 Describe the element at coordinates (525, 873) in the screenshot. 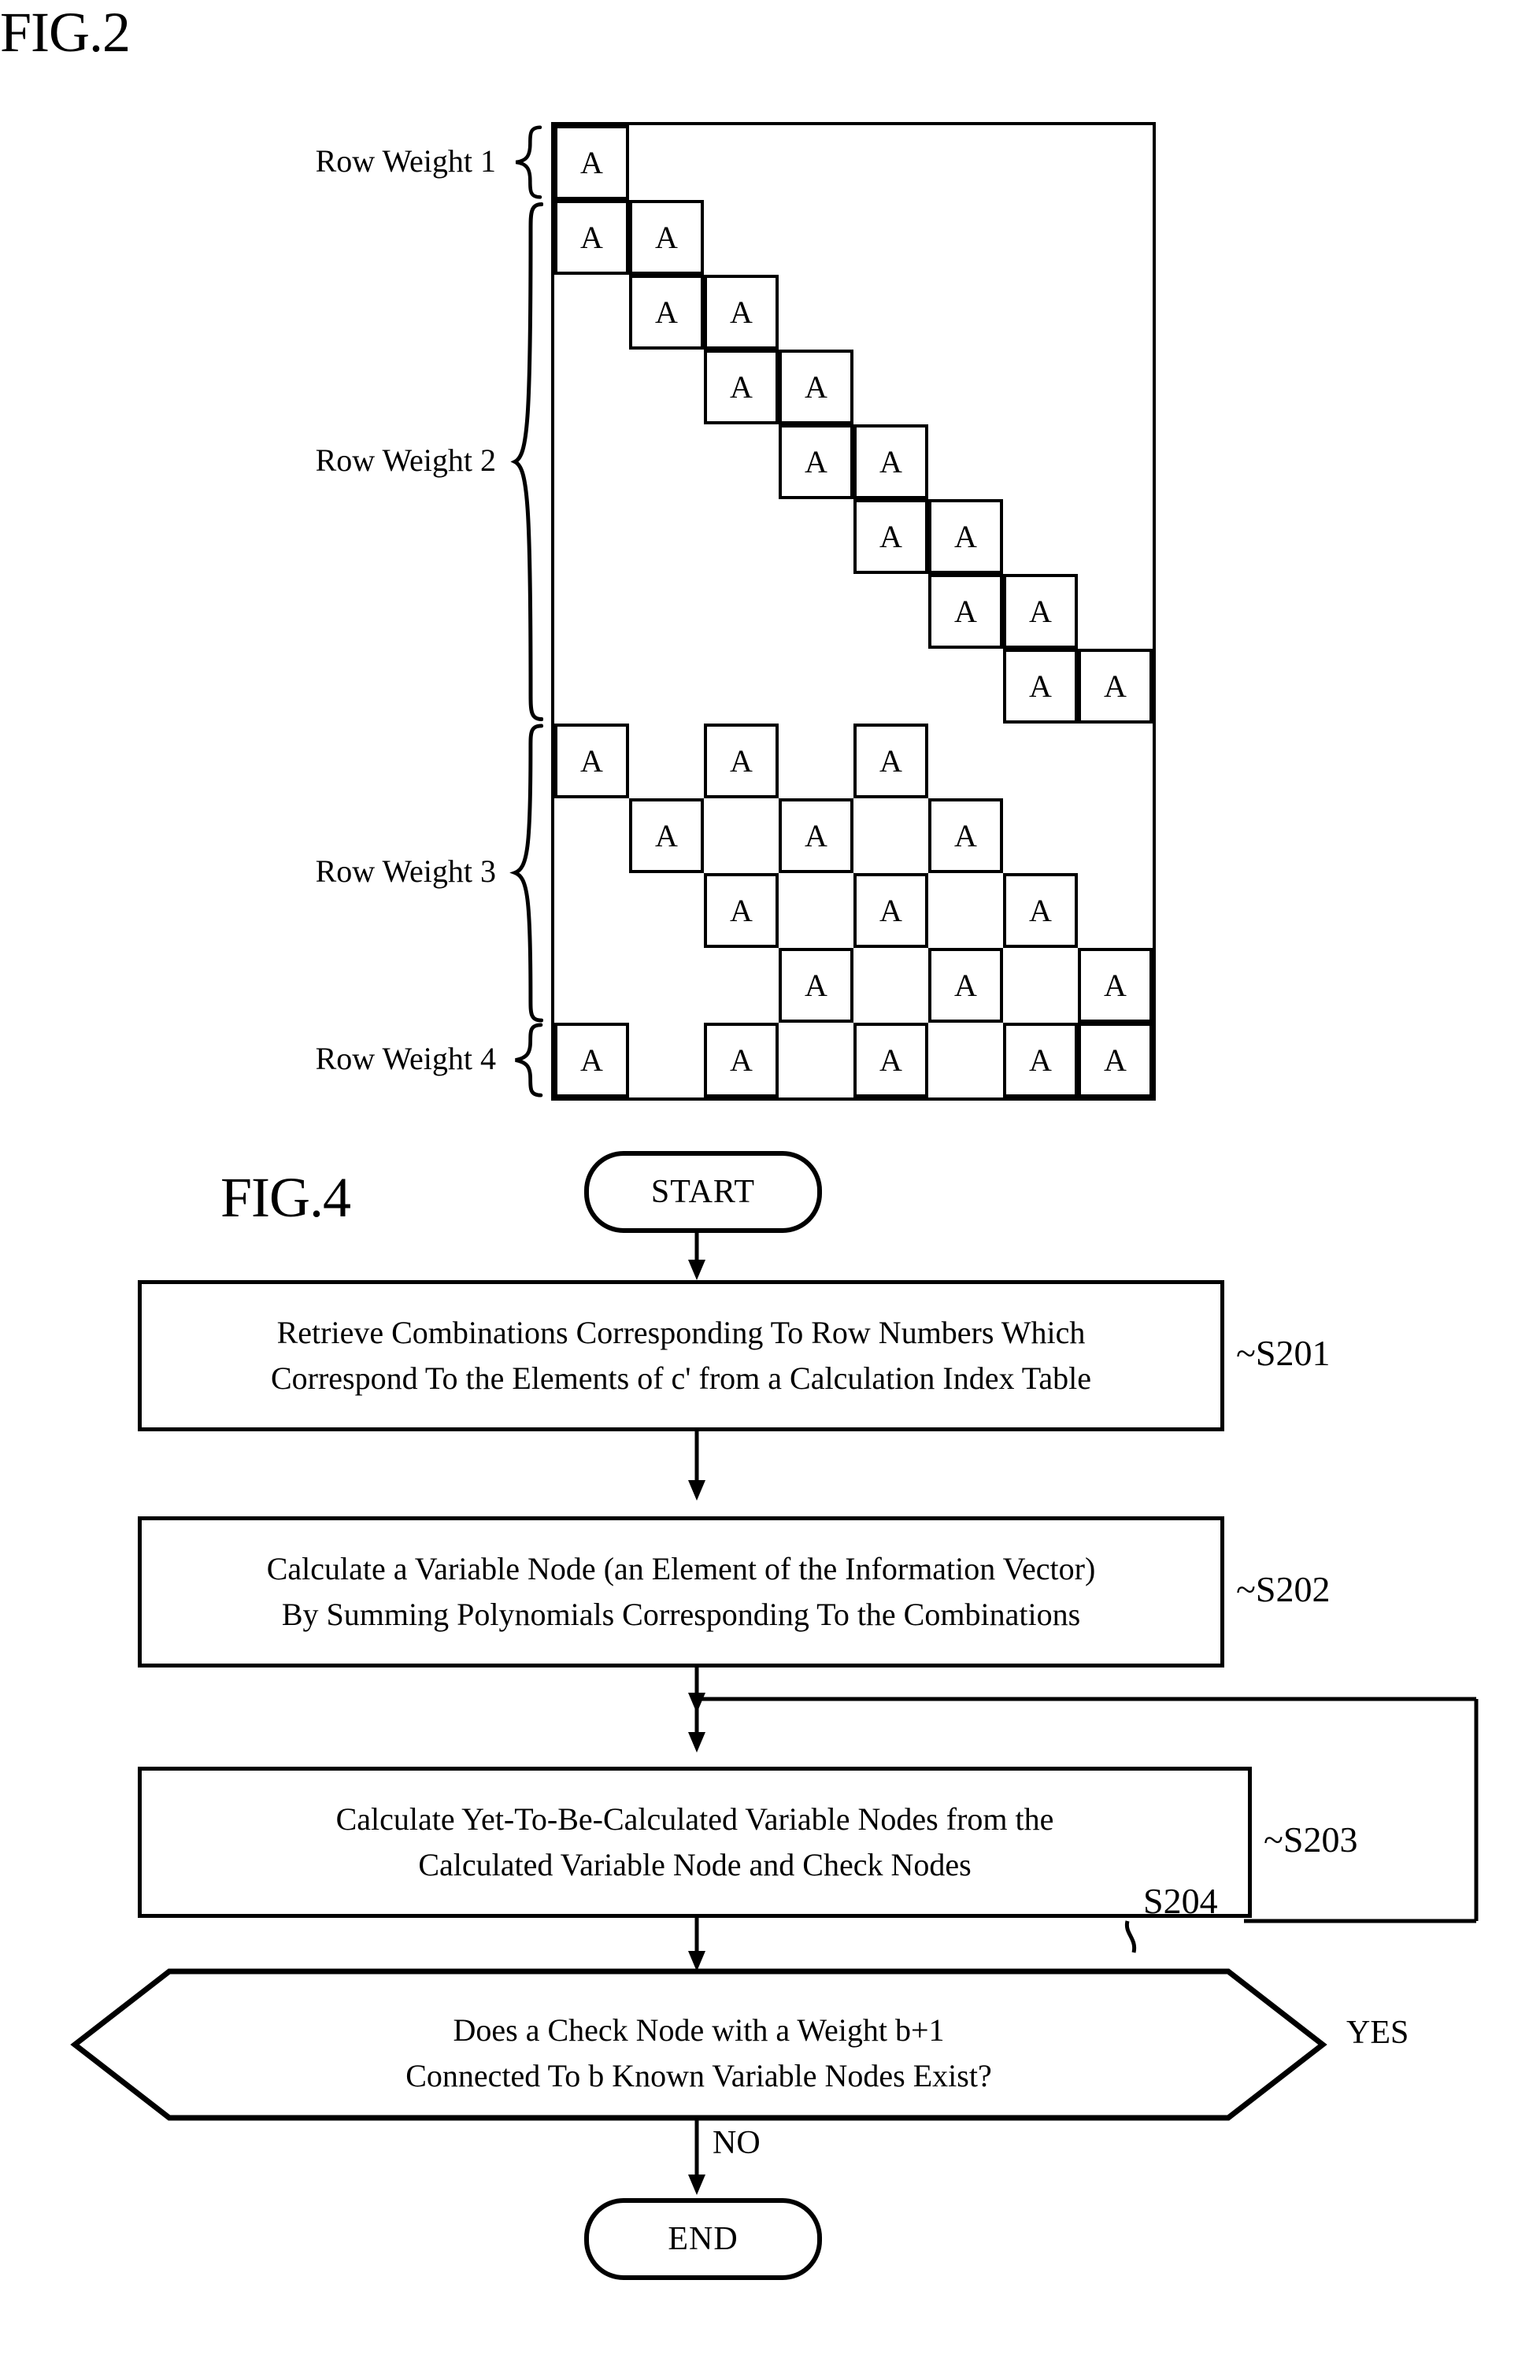

I see `row-weight-3-brace` at that location.